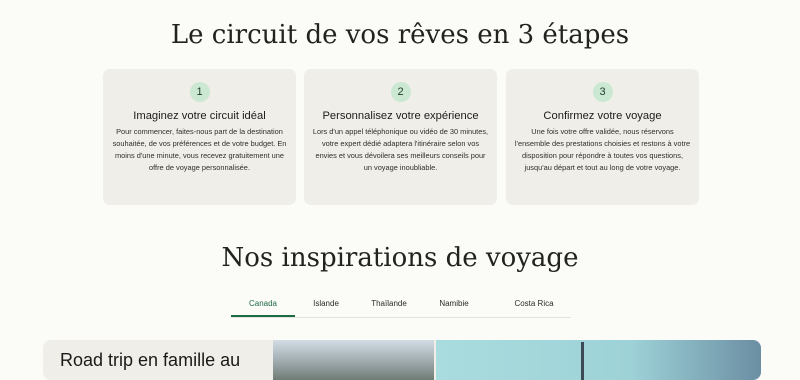 The width and height of the screenshot is (800, 380). Describe the element at coordinates (400, 35) in the screenshot. I see `steps-section-title: Le circuit de vos rêves en 3 étapes` at that location.